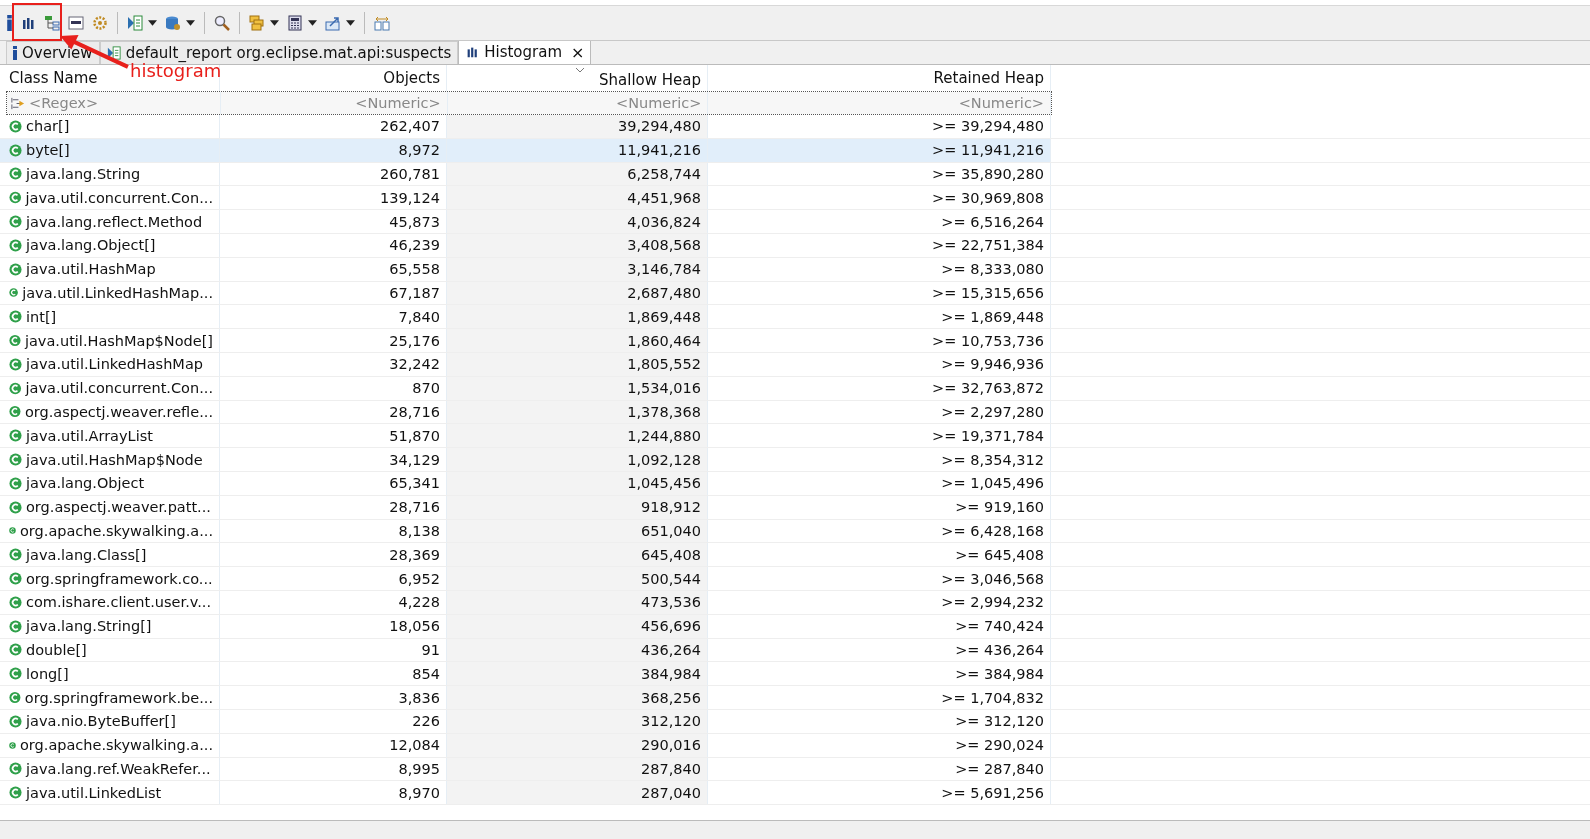 Image resolution: width=1590 pixels, height=839 pixels. I want to click on calculator-icon, so click(295, 23).